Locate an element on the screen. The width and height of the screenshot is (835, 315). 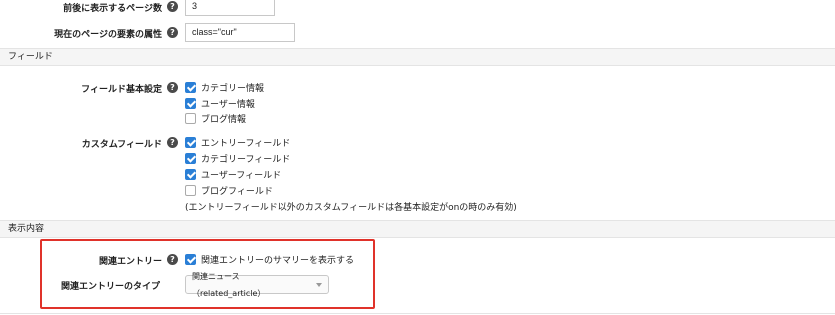
checkbox-label: ブログフィールド is located at coordinates (237, 191).